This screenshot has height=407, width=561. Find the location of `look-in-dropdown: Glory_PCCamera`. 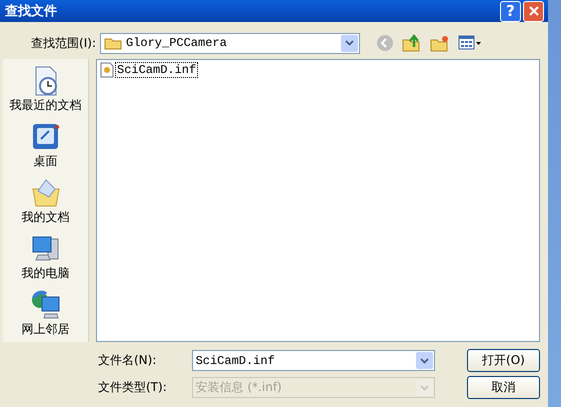

look-in-dropdown: Glory_PCCamera is located at coordinates (230, 43).